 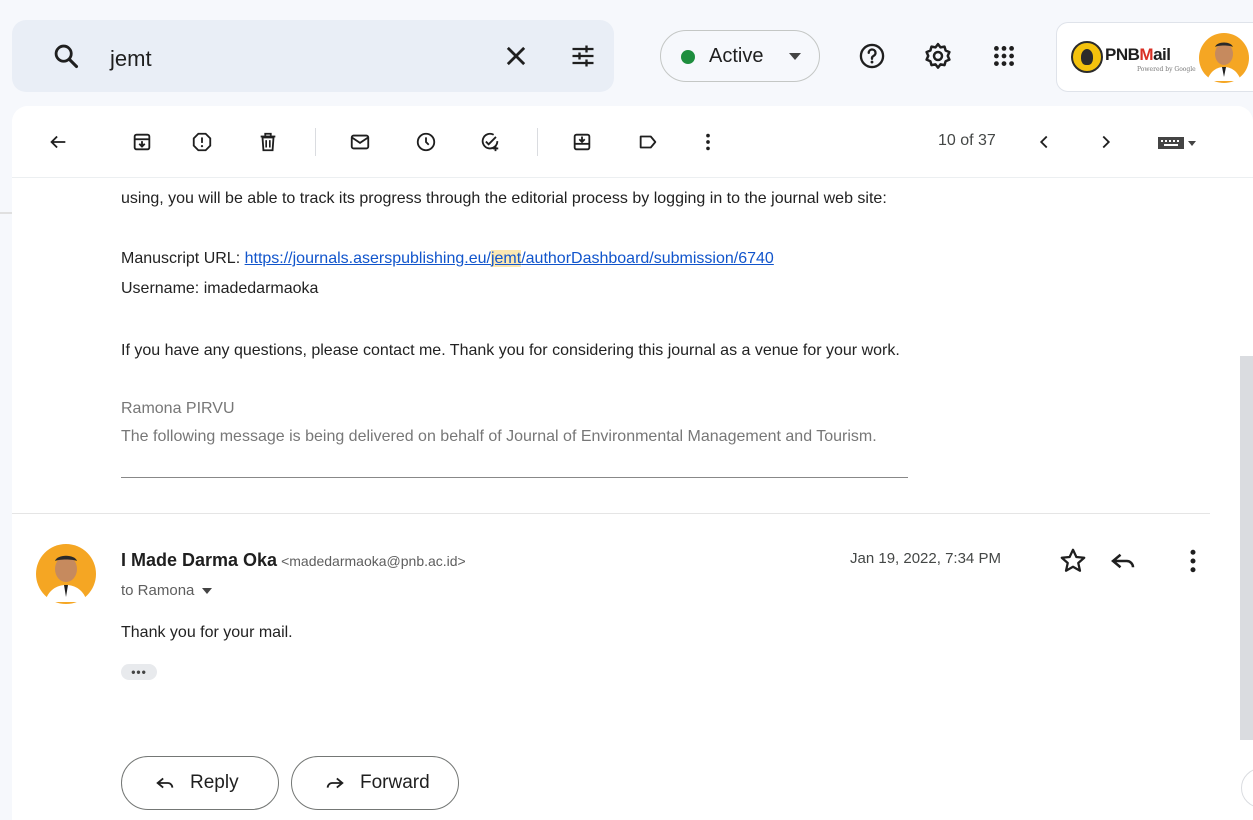 What do you see at coordinates (373, 561) in the screenshot?
I see `sender-email: <madedarmaoka@pnb.ac.id>` at bounding box center [373, 561].